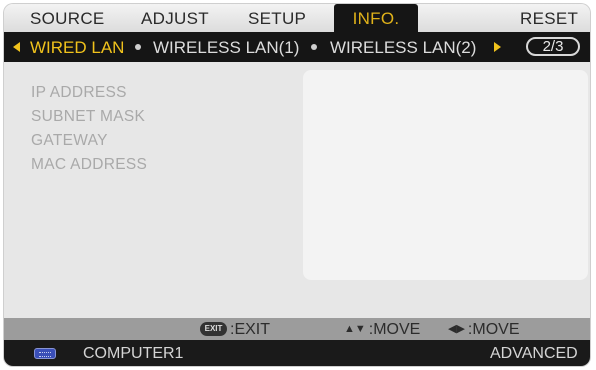 The width and height of the screenshot is (596, 370). I want to click on tab-wireless-lan-1: WIRELESS LAN(1), so click(226, 47).